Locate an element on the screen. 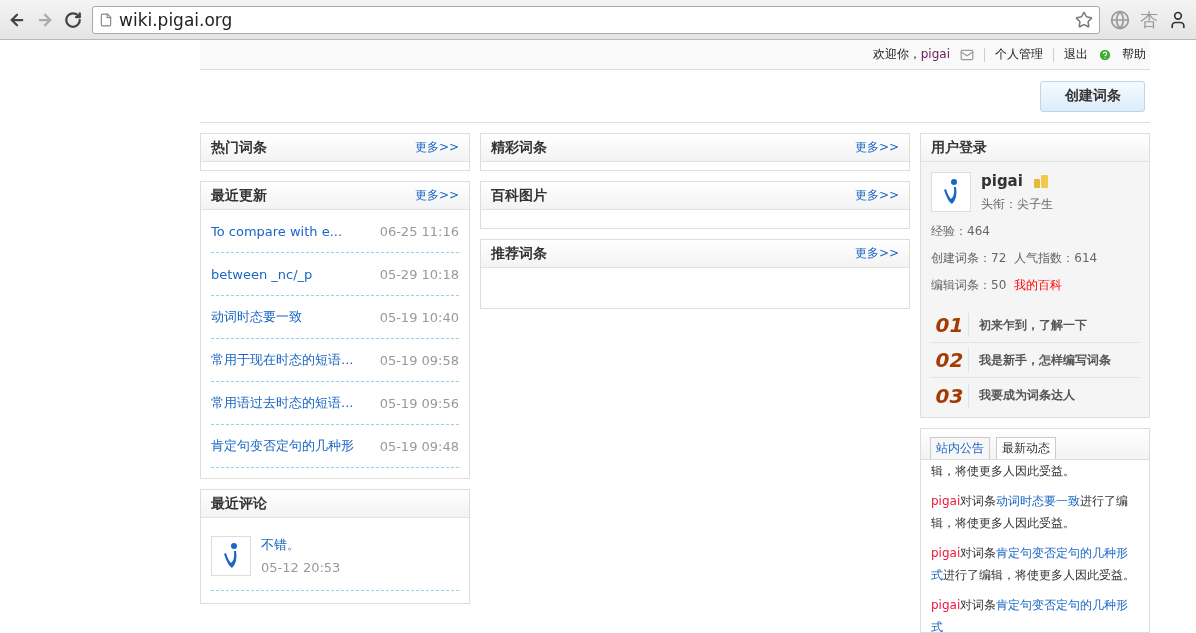  my-wiki-link: 我的百科 is located at coordinates (1038, 285).